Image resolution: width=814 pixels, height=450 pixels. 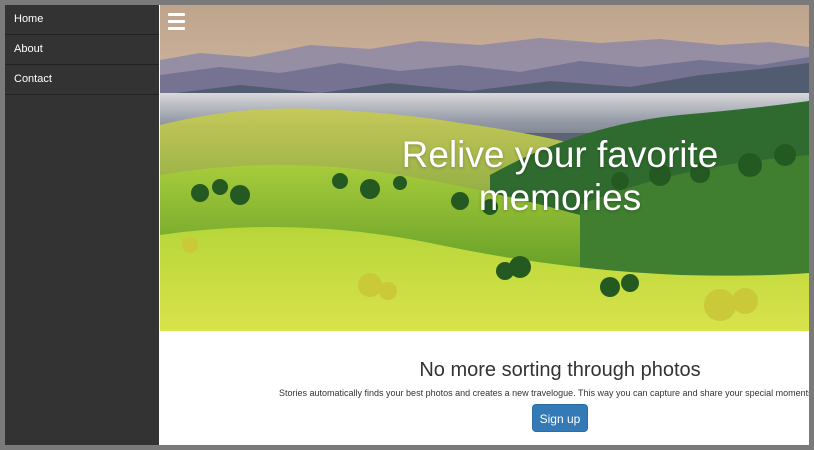 I want to click on hamburger-menu-icon, so click(x=177, y=21).